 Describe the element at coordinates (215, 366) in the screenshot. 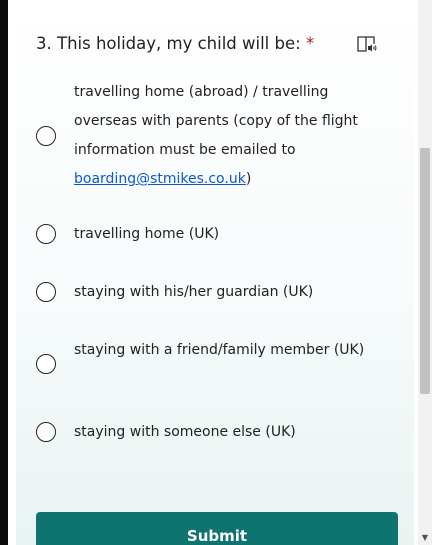

I see `option-staying-with-friend-family: staying with a friend/family member (UK)` at that location.